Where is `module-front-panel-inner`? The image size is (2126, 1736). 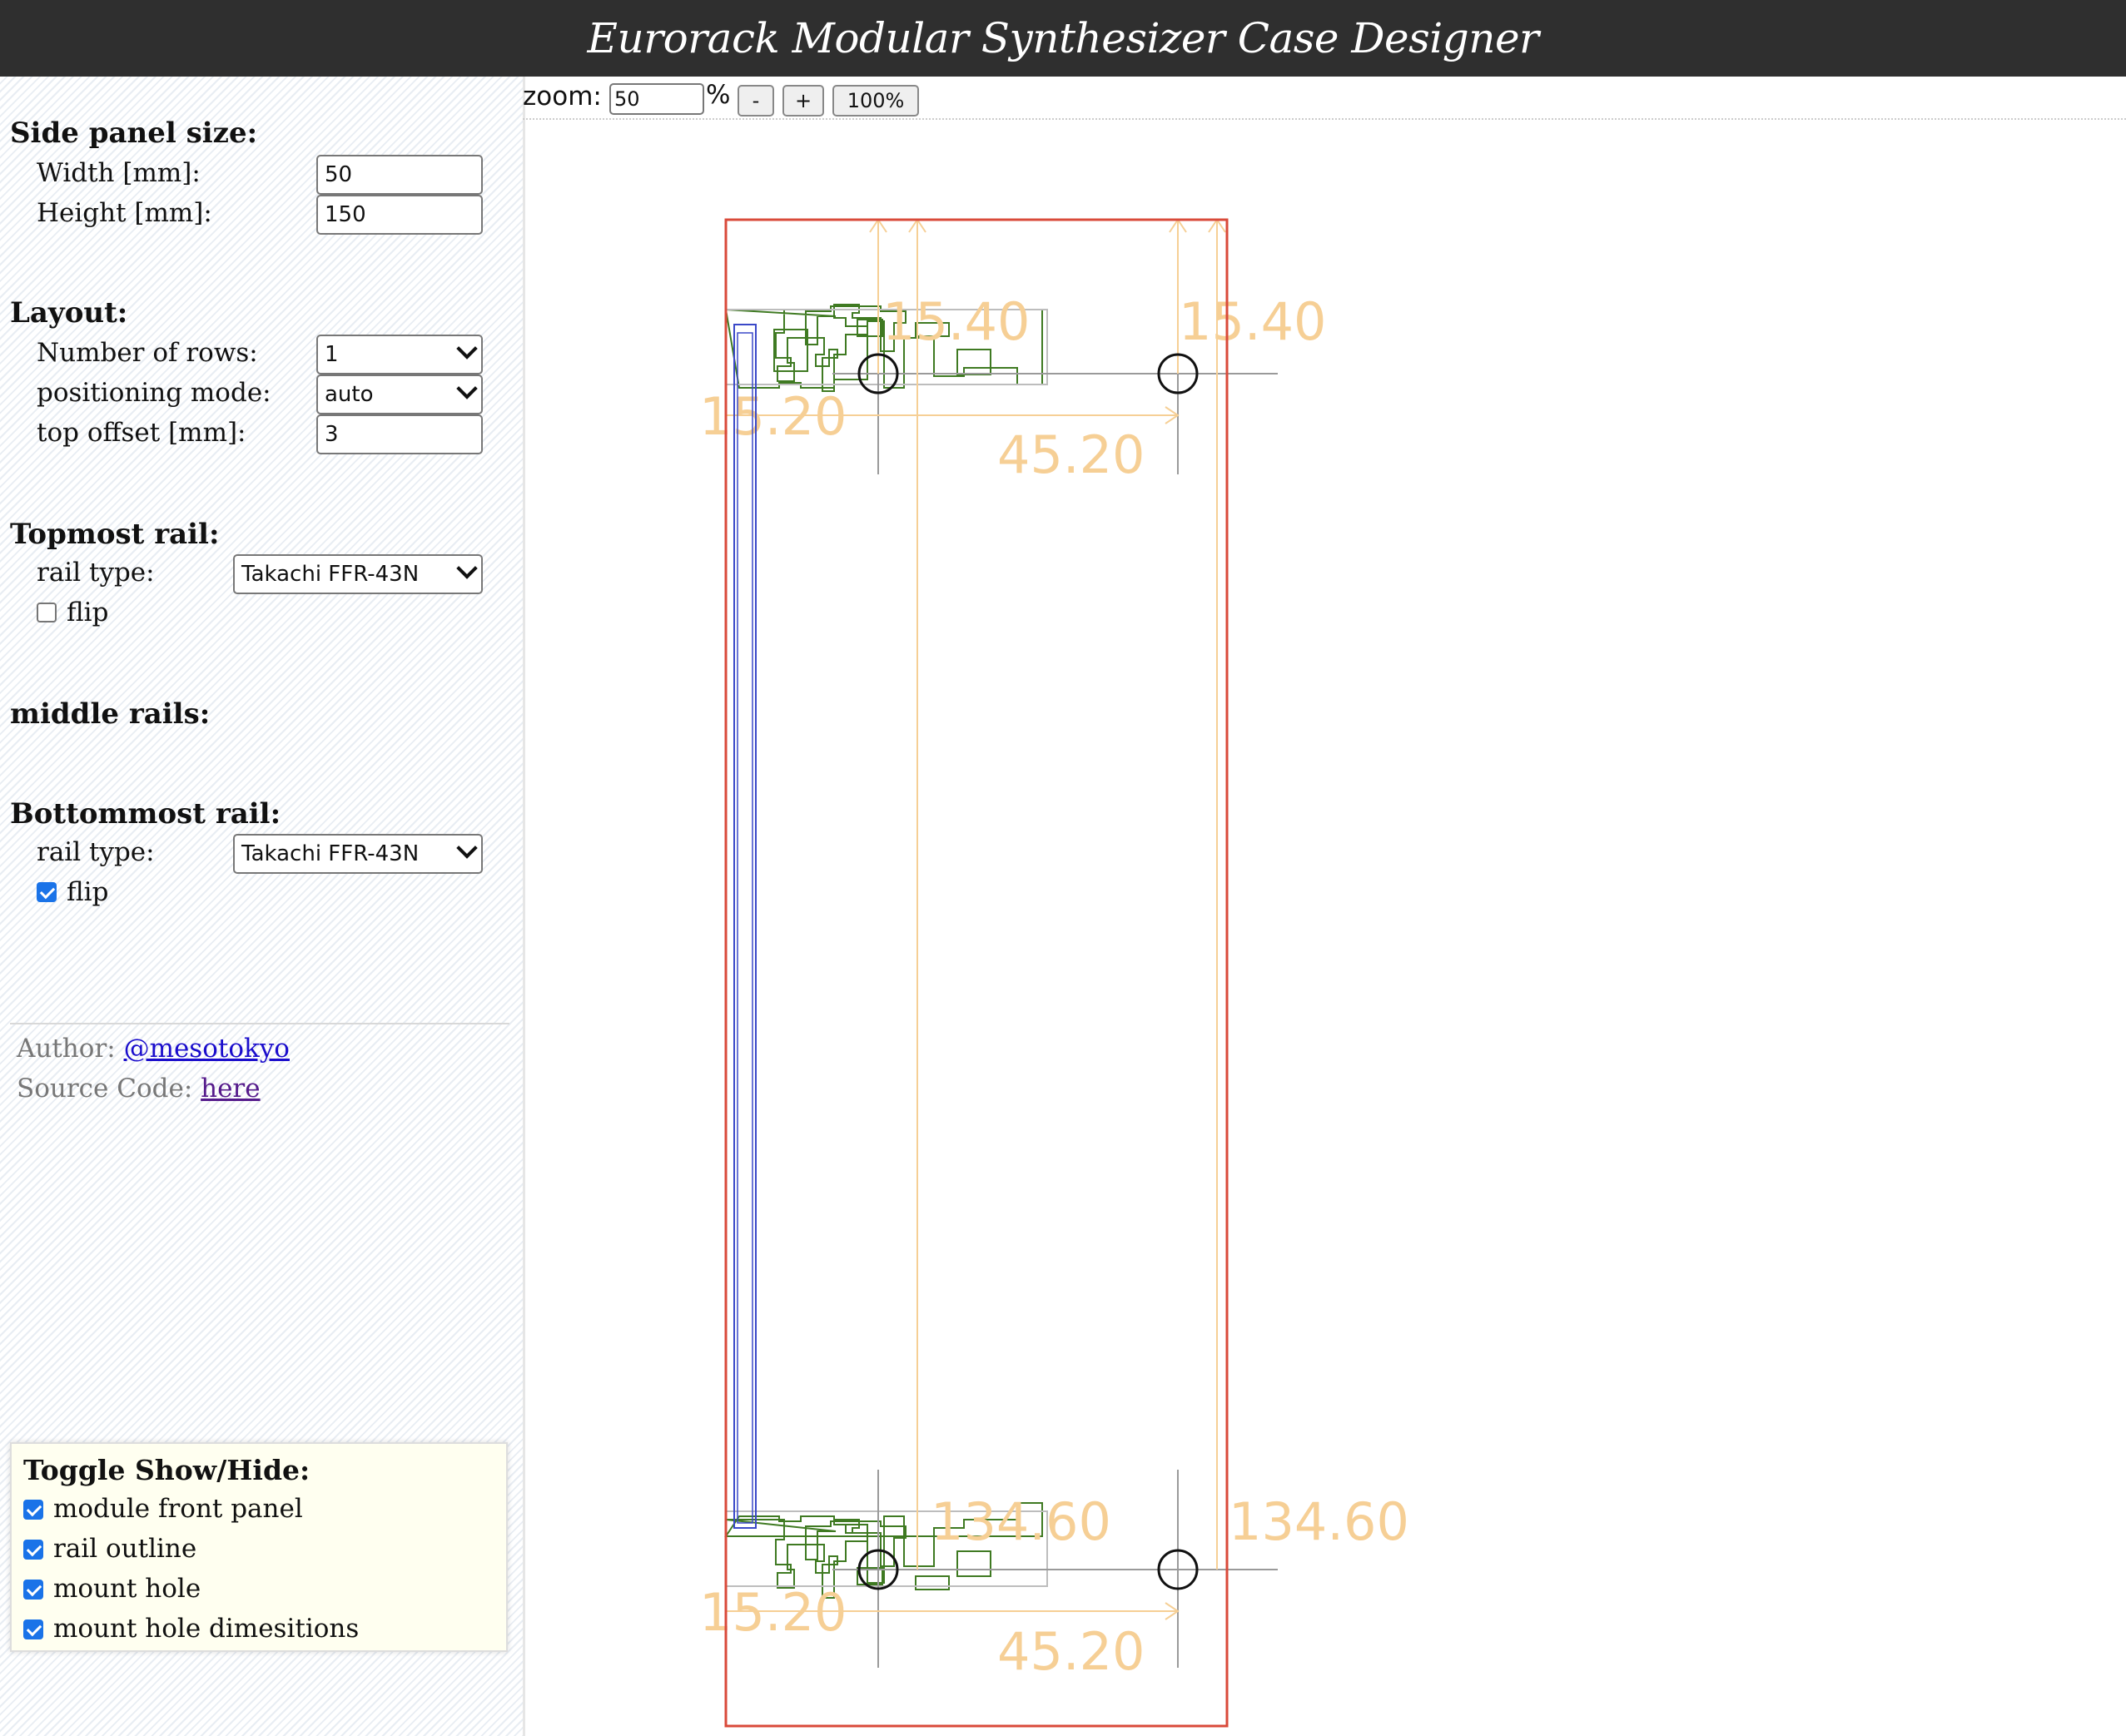
module-front-panel-inner is located at coordinates (745, 928).